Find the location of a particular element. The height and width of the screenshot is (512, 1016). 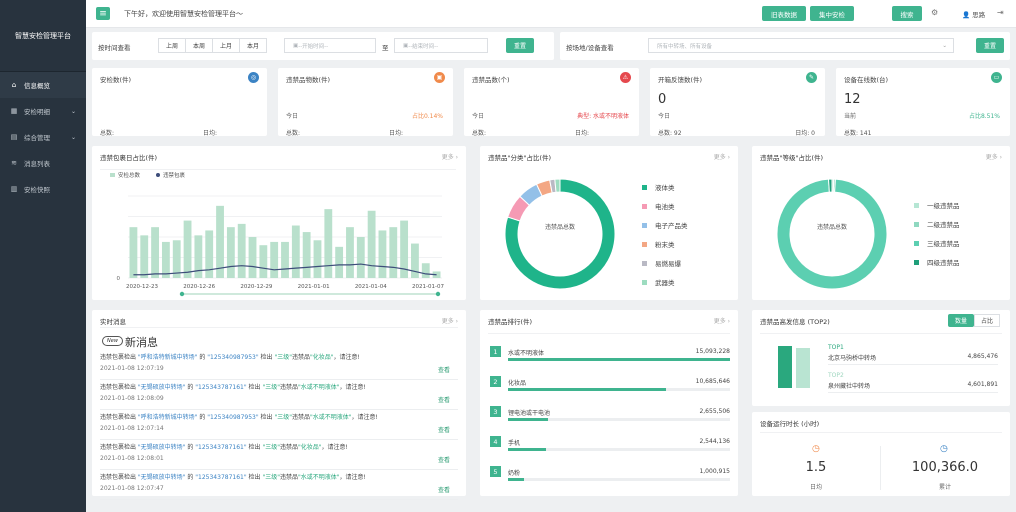

sidebar-item-management: ▤ 综合管理 ⌄ is located at coordinates (43, 137).